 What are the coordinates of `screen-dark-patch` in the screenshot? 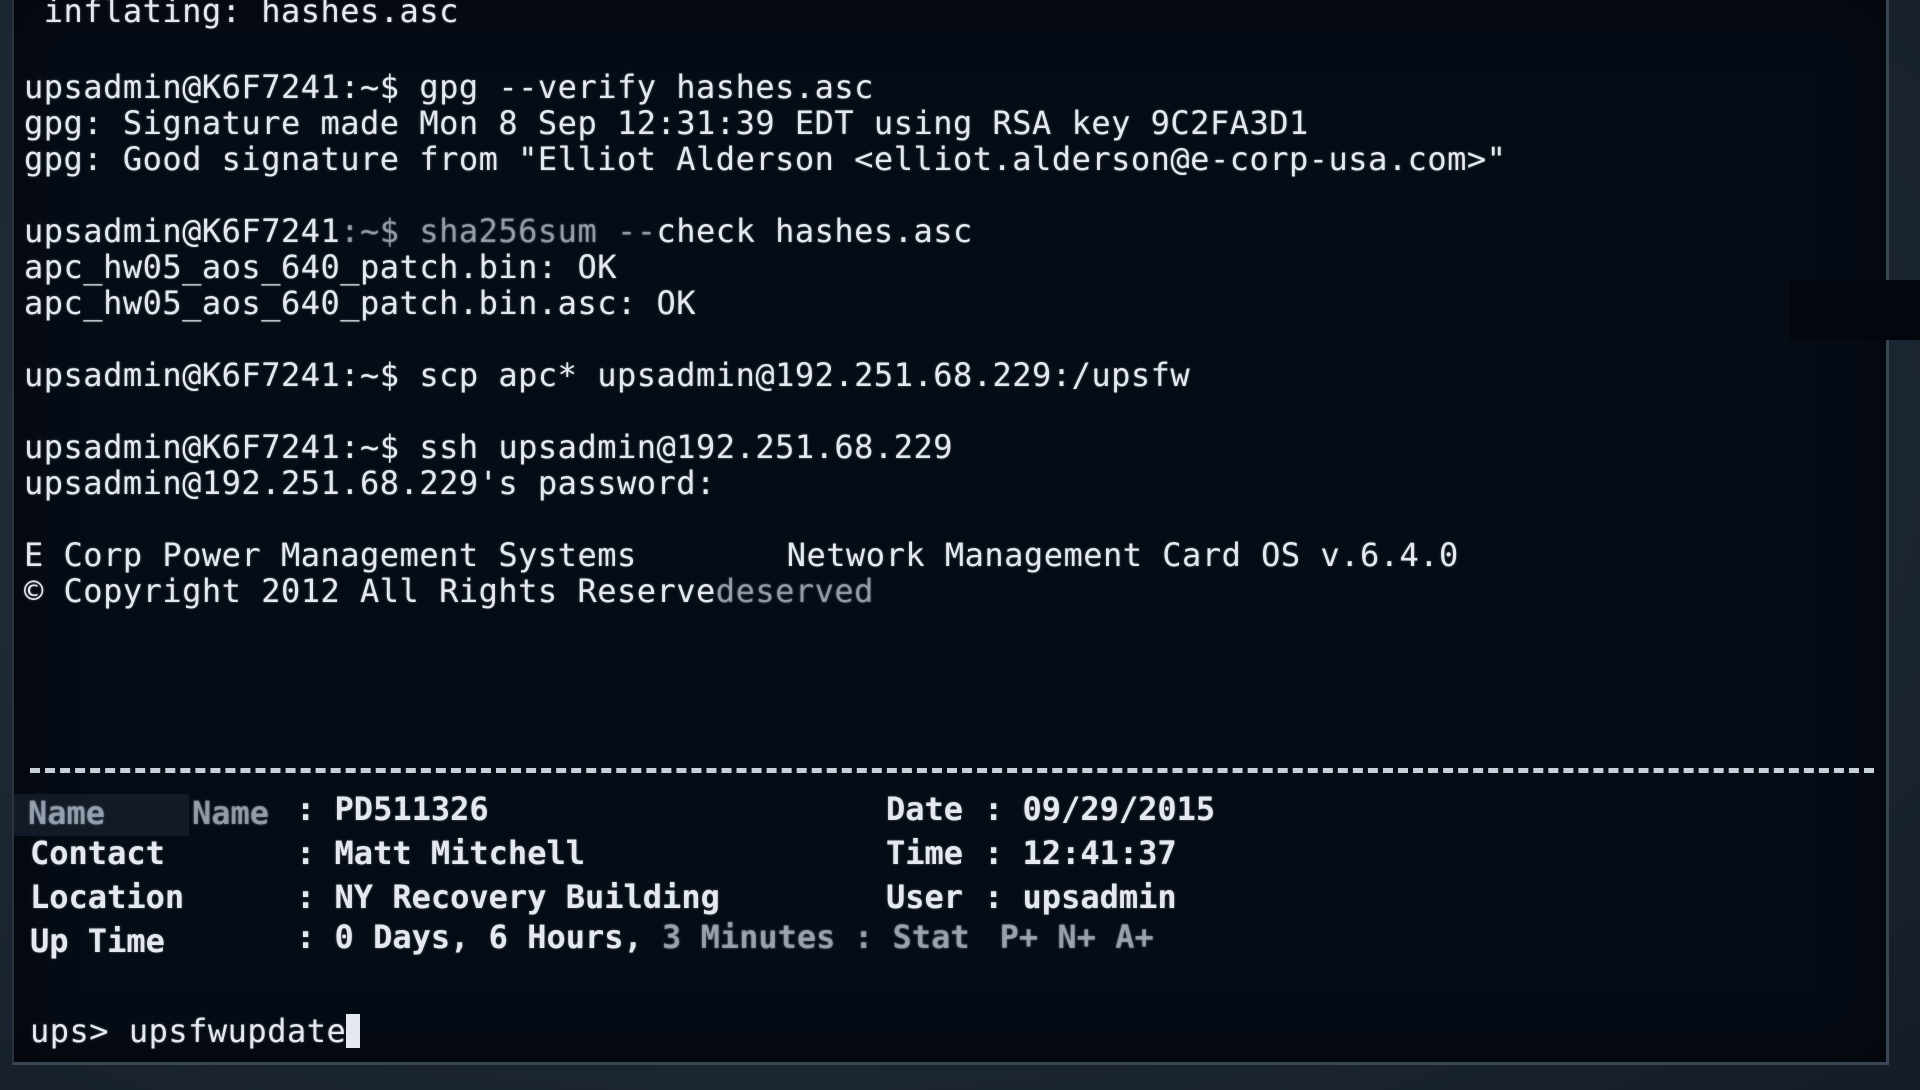 It's located at (1855, 310).